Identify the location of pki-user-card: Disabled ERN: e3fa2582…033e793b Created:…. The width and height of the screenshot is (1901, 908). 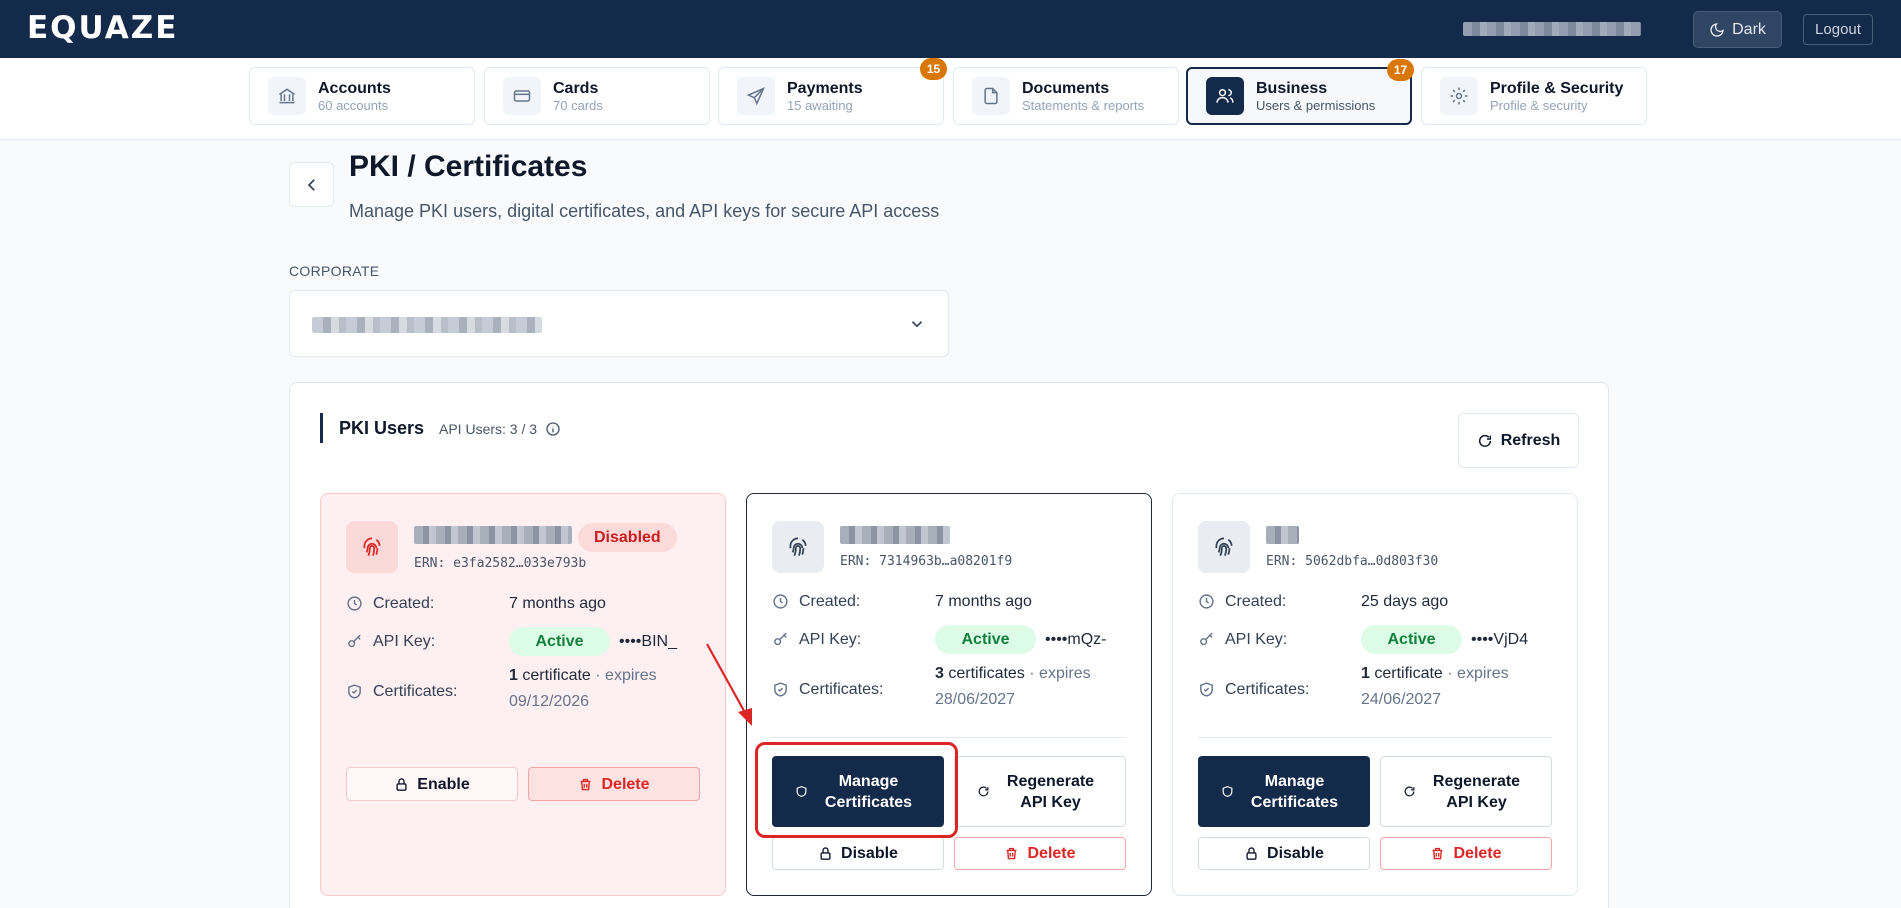
(523, 694).